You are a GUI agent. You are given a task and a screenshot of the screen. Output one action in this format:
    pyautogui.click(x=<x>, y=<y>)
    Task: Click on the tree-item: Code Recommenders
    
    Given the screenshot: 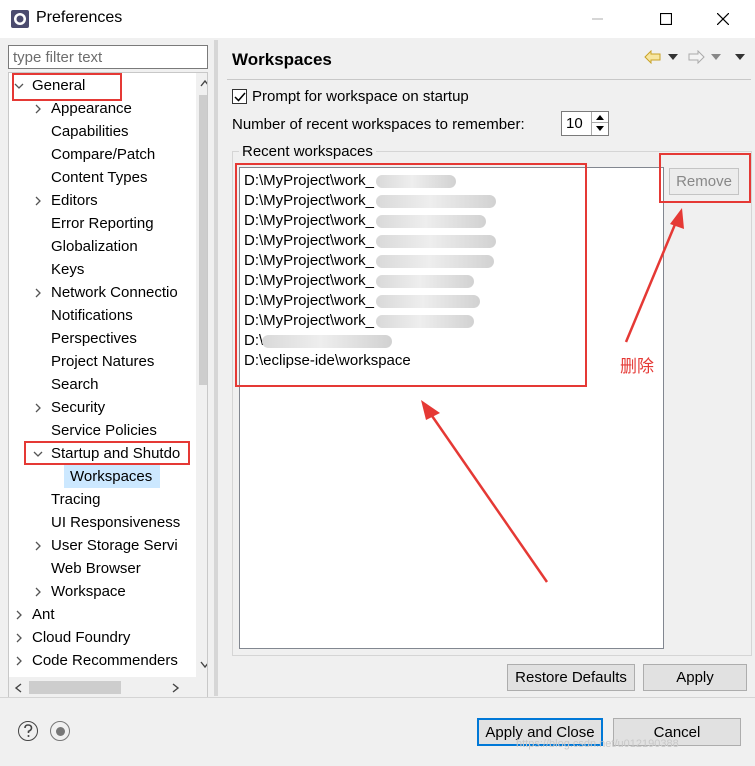 What is the action you would take?
    pyautogui.click(x=103, y=660)
    